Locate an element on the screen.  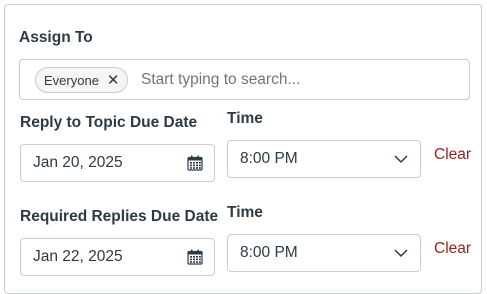
close-icon: ✕ is located at coordinates (113, 80).